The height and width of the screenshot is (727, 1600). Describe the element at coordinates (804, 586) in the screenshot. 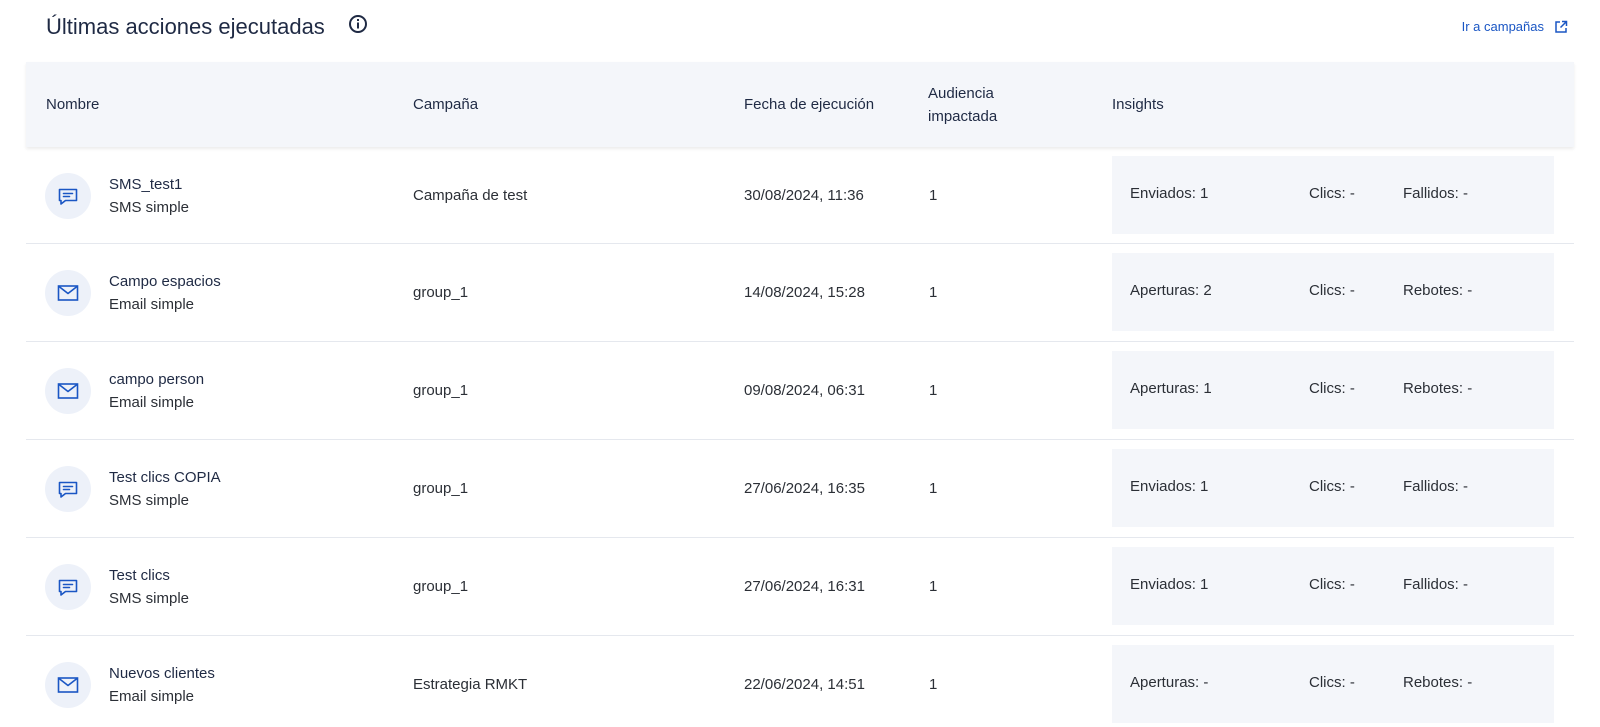

I see `date-cell: 27/06/2024, 16:31` at that location.